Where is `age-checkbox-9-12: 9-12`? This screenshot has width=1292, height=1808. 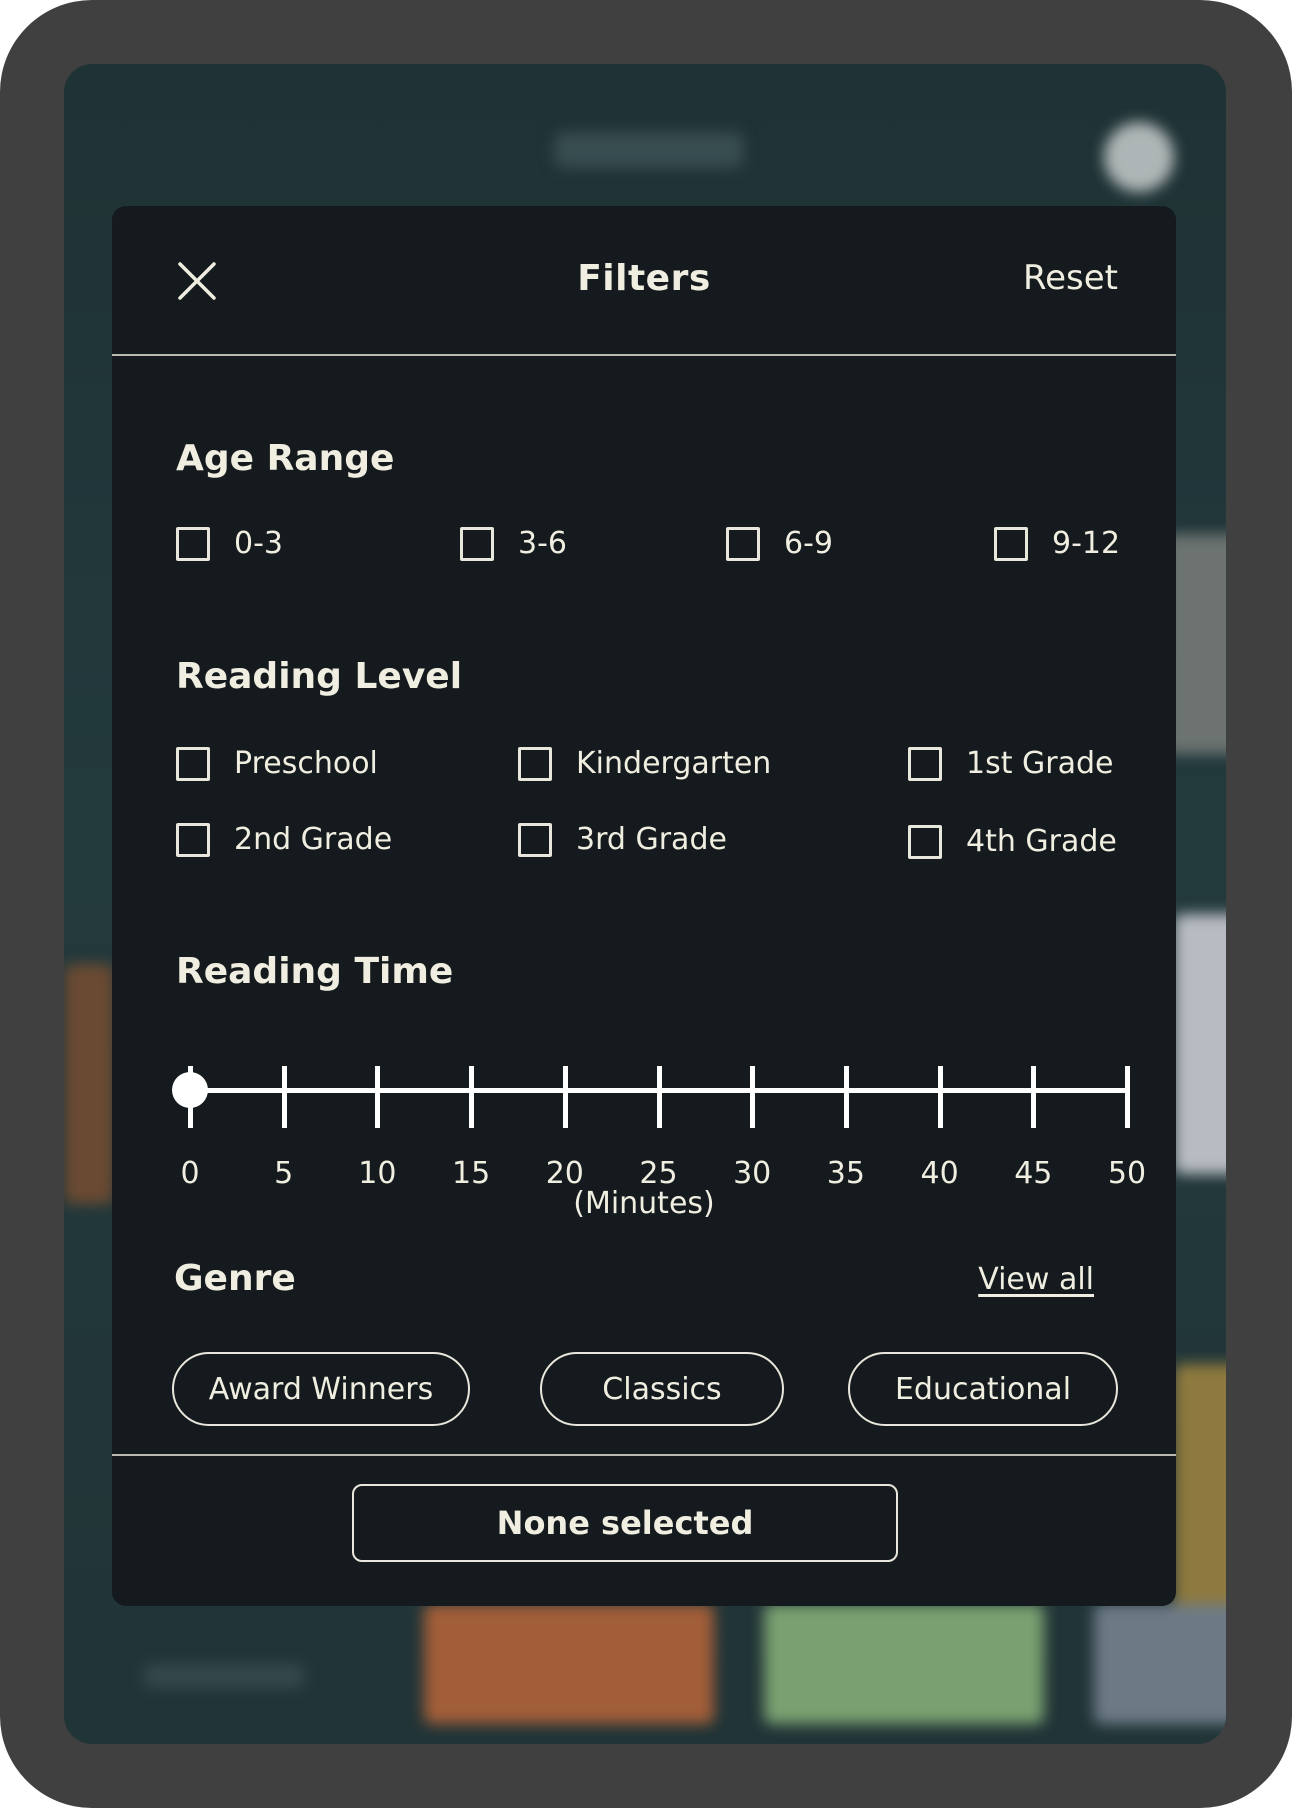 age-checkbox-9-12: 9-12 is located at coordinates (1057, 543).